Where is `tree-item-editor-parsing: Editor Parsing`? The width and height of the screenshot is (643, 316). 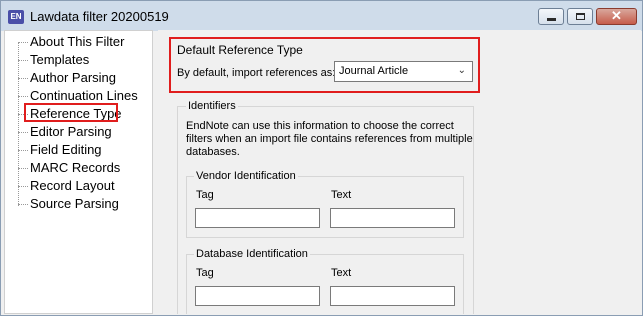
tree-item-editor-parsing: Editor Parsing is located at coordinates (71, 132).